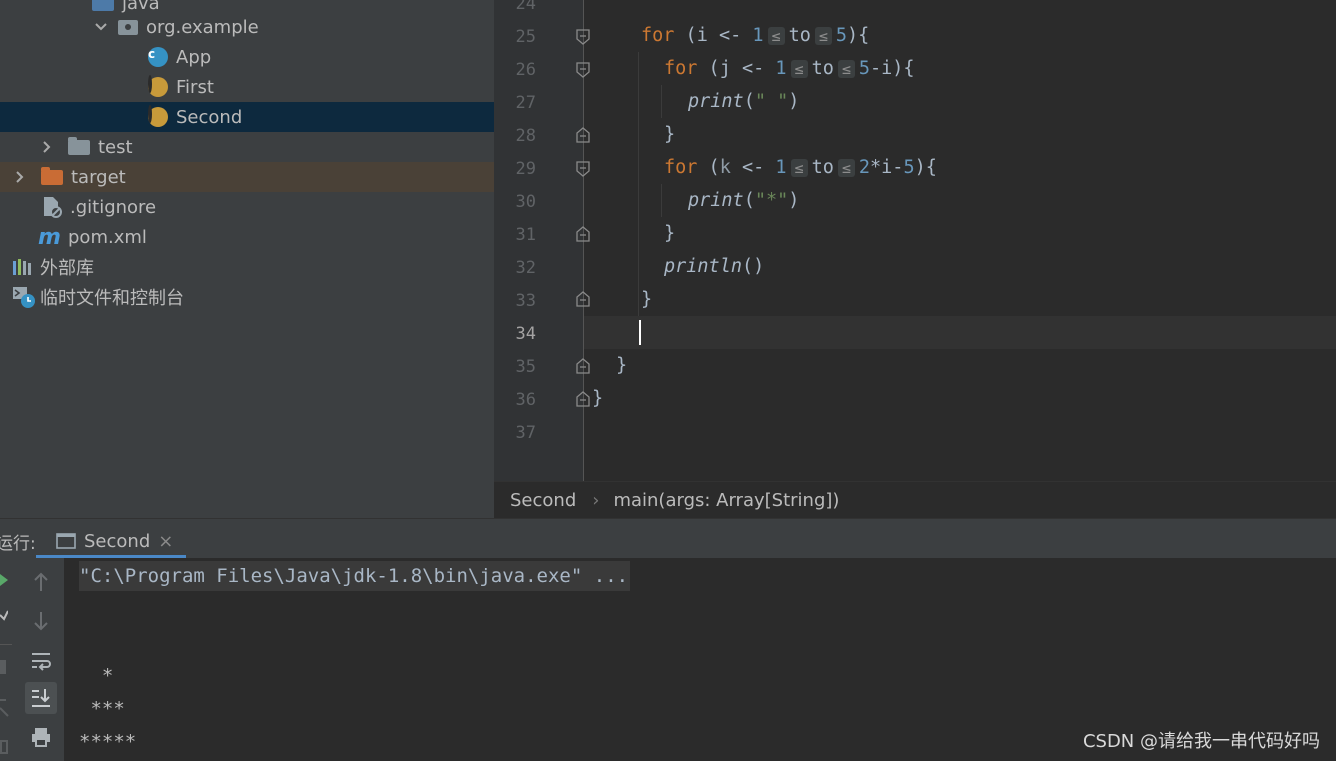 The width and height of the screenshot is (1336, 761). I want to click on tree-item-label: pom.xml, so click(107, 237).